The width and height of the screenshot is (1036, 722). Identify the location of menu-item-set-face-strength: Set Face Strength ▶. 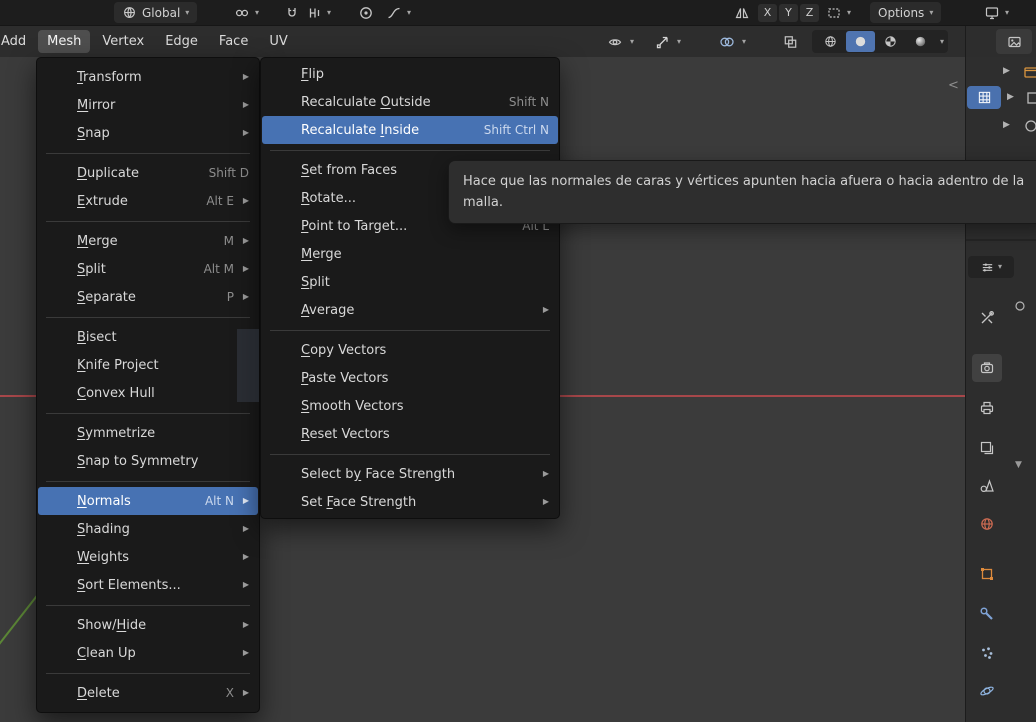
(410, 502).